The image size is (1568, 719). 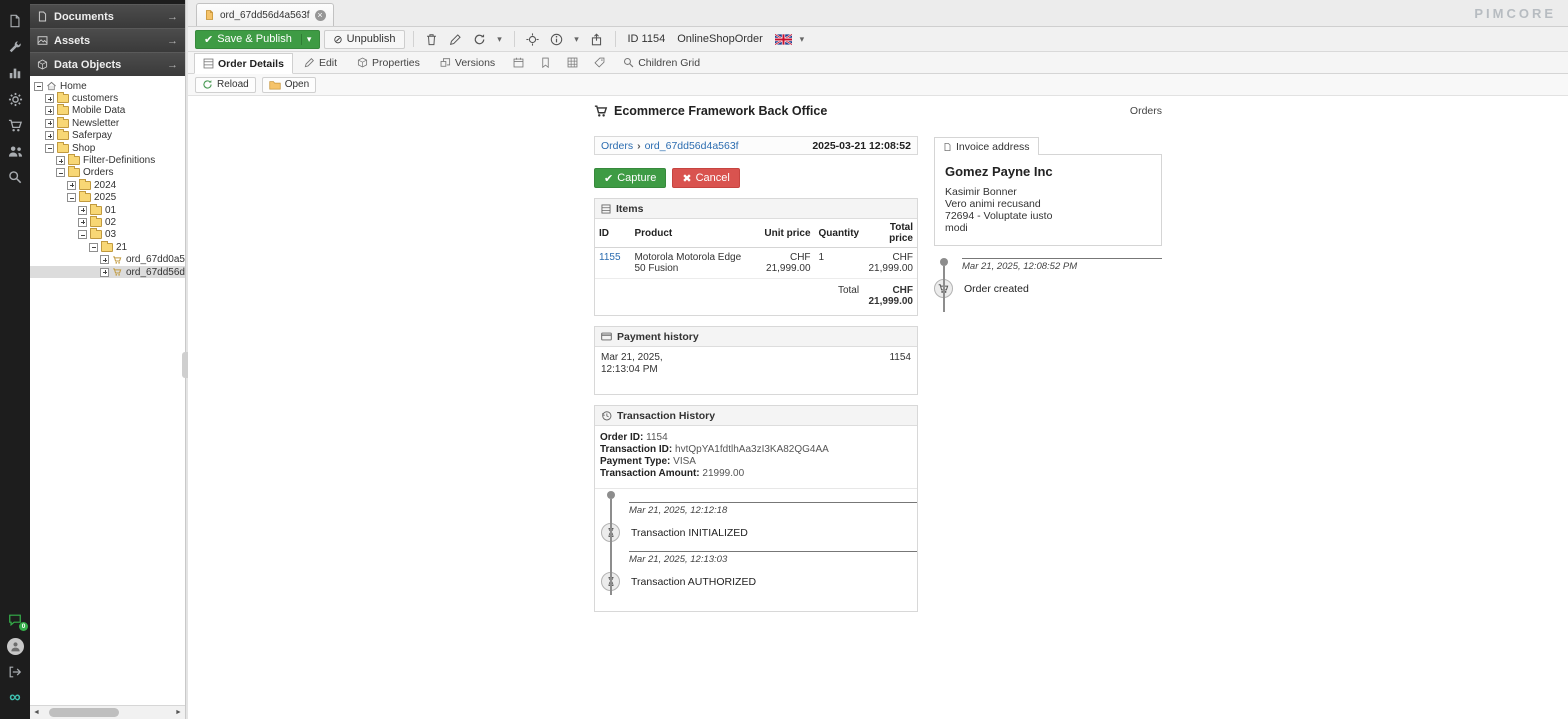 What do you see at coordinates (107, 40) in the screenshot?
I see `accordion-assets: Assets →` at bounding box center [107, 40].